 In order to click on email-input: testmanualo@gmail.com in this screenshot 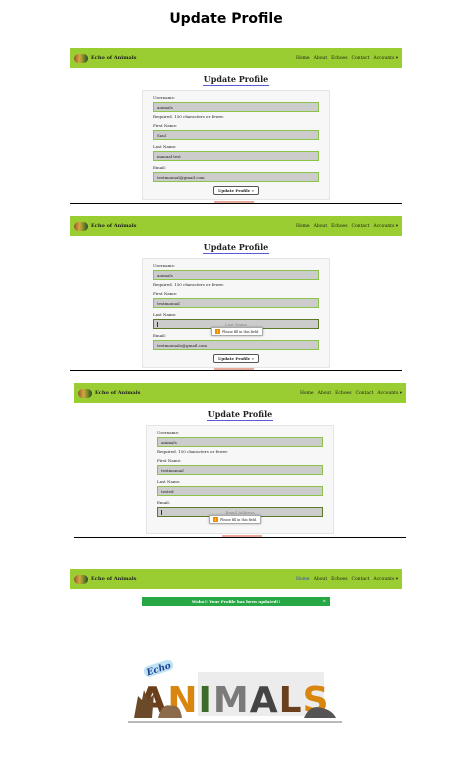, I will do `click(236, 345)`.